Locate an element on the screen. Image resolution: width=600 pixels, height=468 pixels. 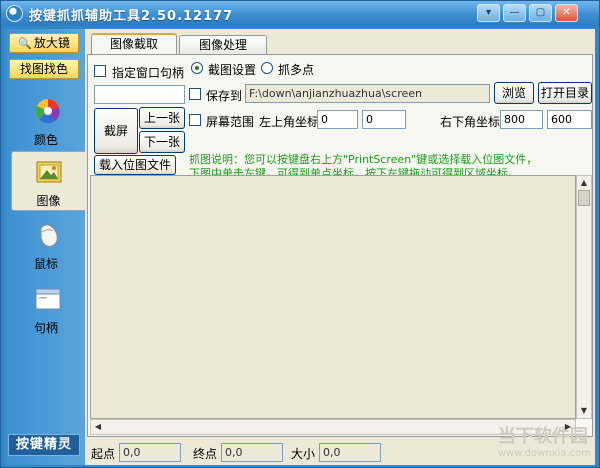
save-to-checkbox is located at coordinates (195, 94).